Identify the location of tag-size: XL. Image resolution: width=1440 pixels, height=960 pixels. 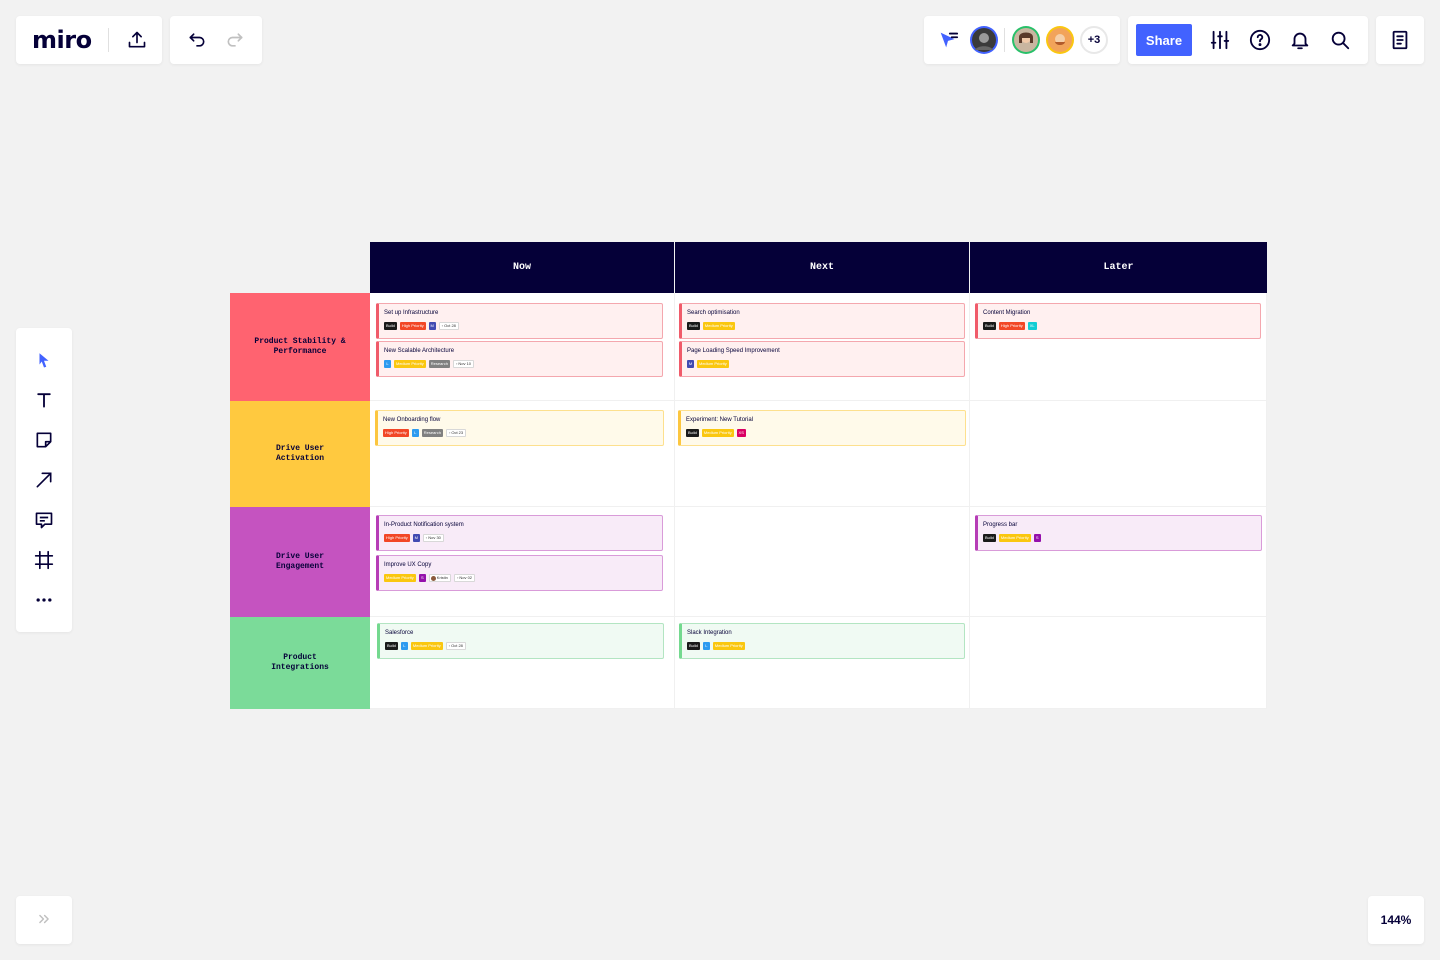
(1032, 326).